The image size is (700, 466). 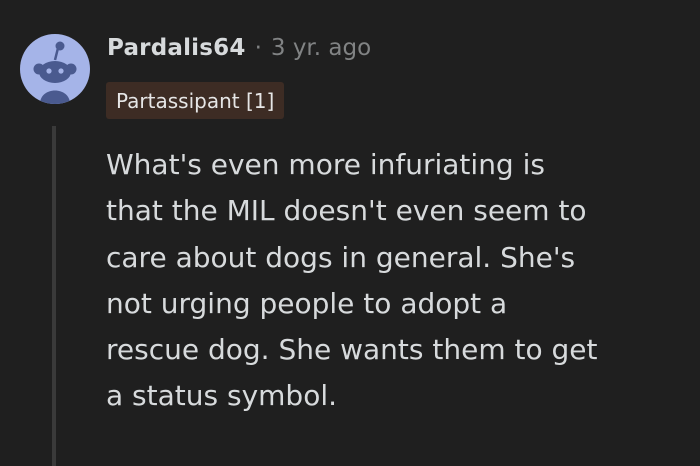 I want to click on comment-line: a status symbol., so click(x=222, y=396).